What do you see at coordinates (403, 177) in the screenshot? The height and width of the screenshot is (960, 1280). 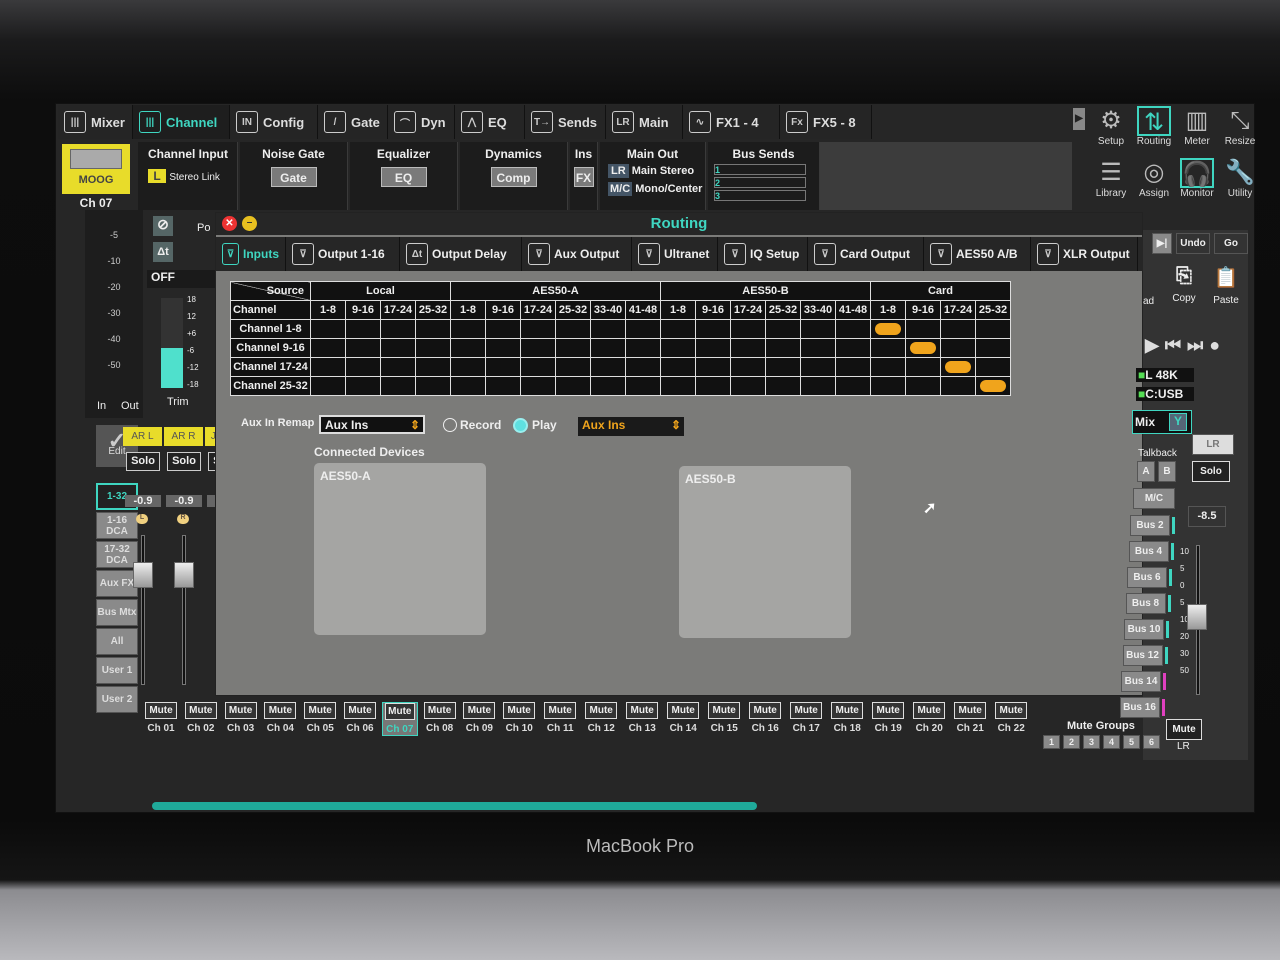 I see `eq-button: EQ` at bounding box center [403, 177].